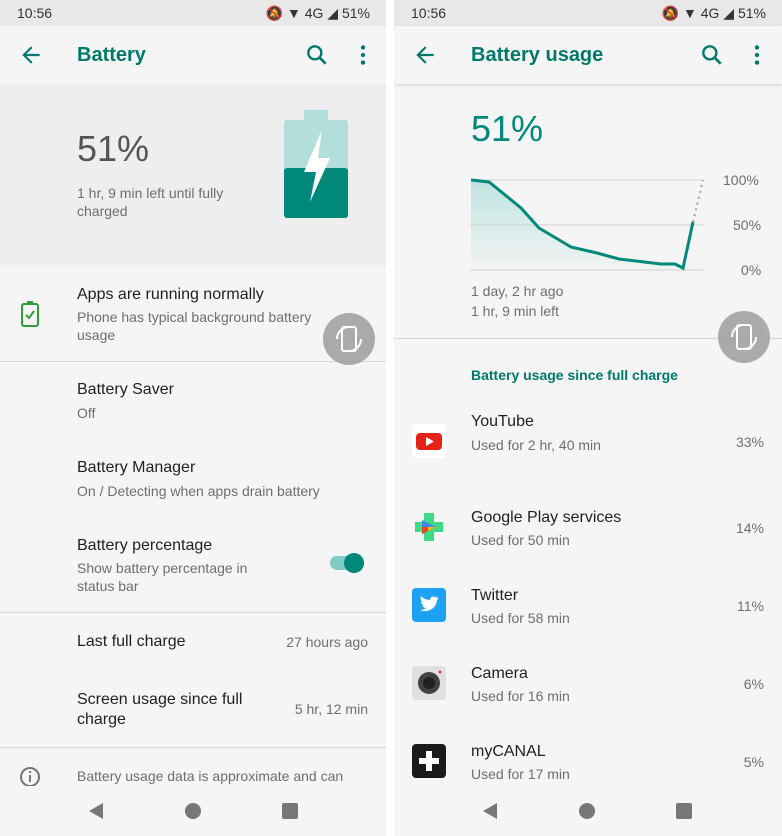 The height and width of the screenshot is (836, 782). What do you see at coordinates (520, 774) in the screenshot?
I see `app-usage: Used for 17 min` at bounding box center [520, 774].